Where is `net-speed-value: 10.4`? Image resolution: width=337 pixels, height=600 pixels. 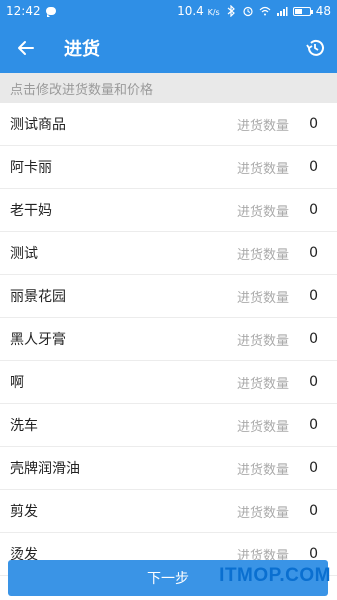
net-speed-value: 10.4 is located at coordinates (190, 11).